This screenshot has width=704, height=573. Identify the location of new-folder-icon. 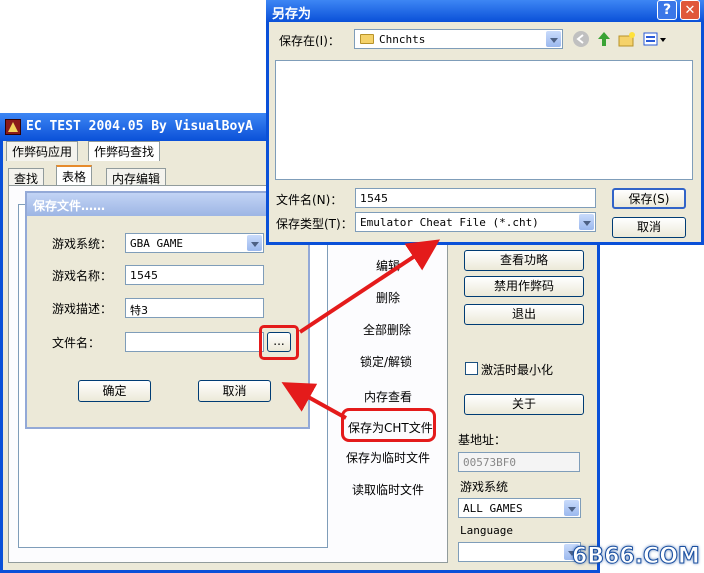
(627, 39).